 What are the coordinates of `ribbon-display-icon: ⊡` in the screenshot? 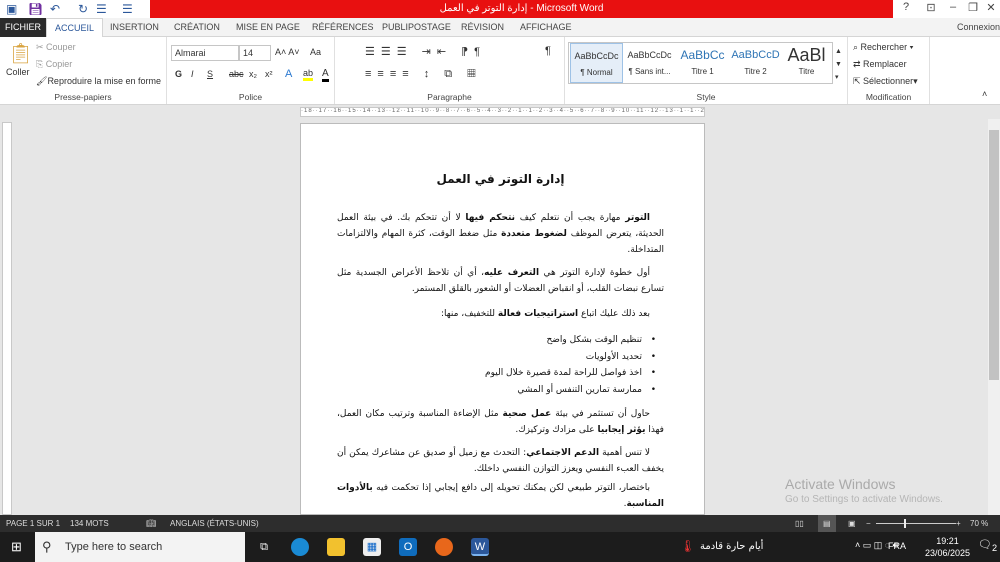 It's located at (931, 7).